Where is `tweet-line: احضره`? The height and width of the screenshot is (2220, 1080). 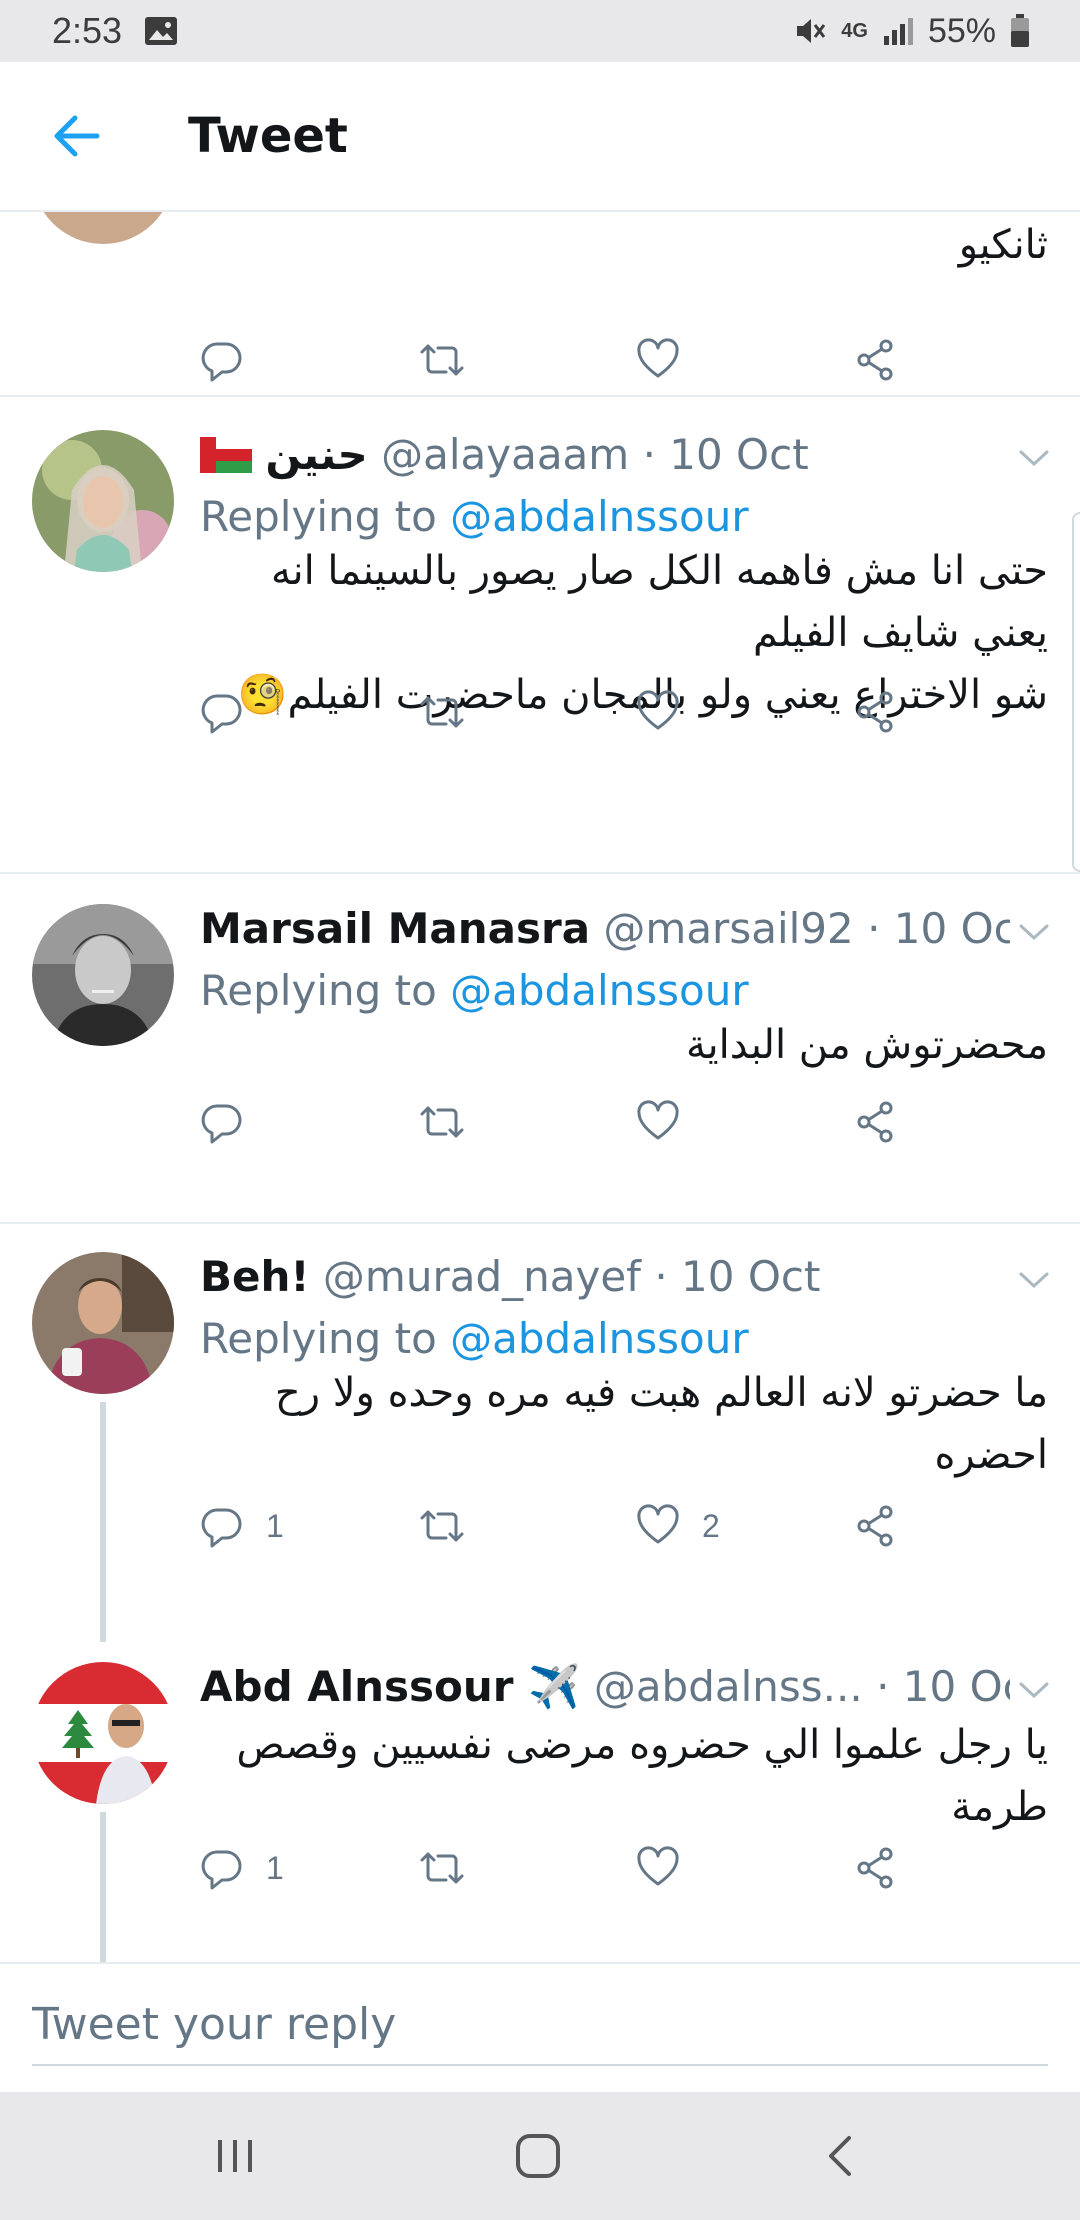
tweet-line: احضره is located at coordinates (991, 1455).